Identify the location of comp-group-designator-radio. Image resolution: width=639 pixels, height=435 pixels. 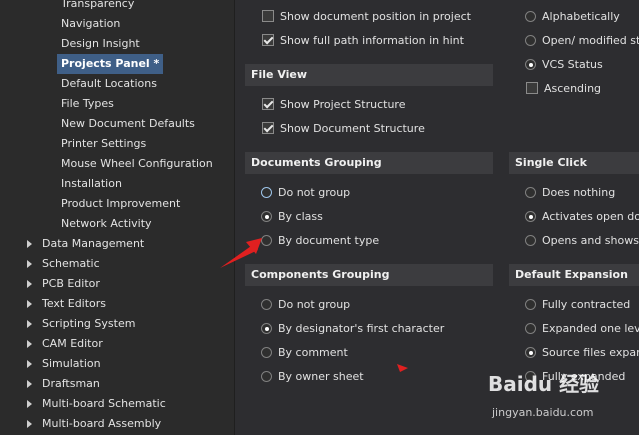
(266, 328).